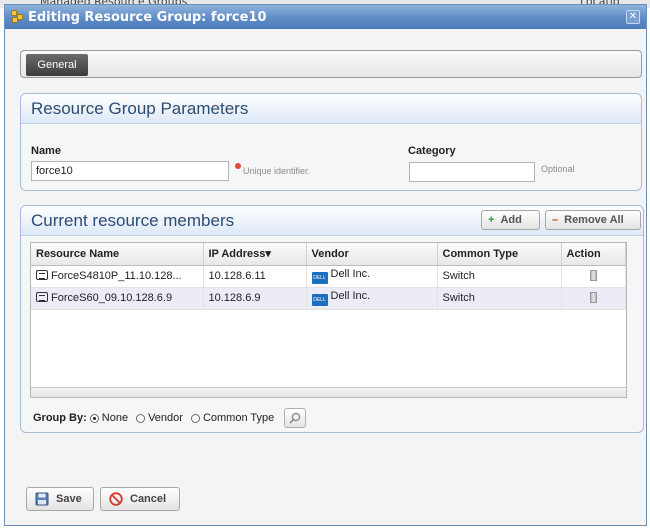 Image resolution: width=650 pixels, height=529 pixels. What do you see at coordinates (432, 151) in the screenshot?
I see `category-label: Category` at bounding box center [432, 151].